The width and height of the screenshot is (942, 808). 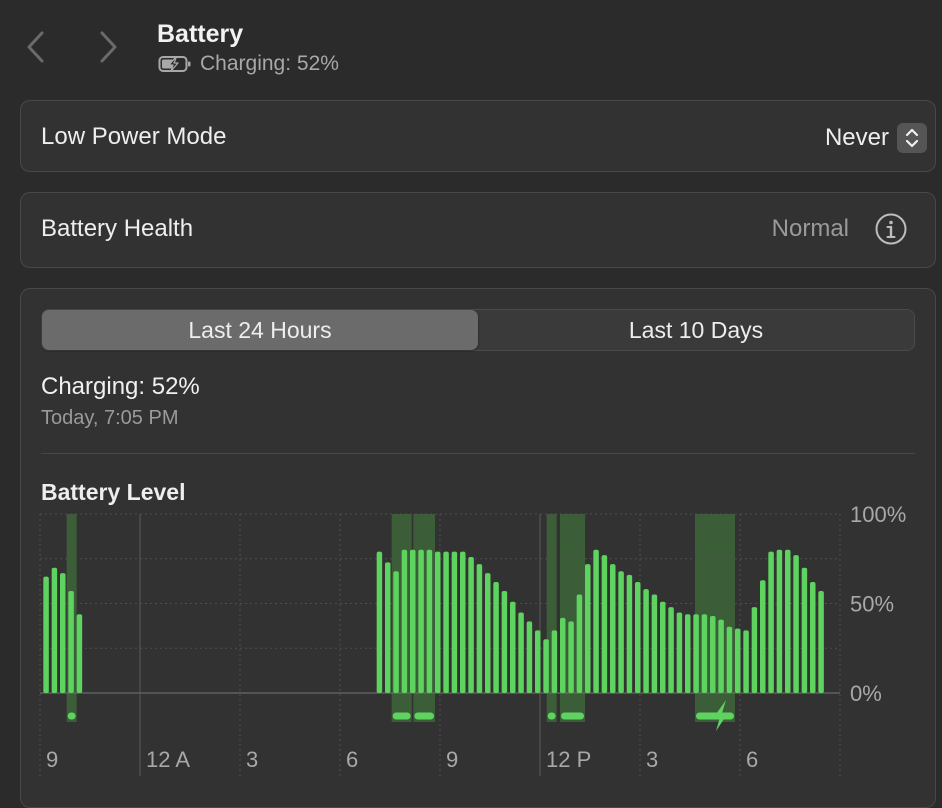 I want to click on y-tick-label: 50%, so click(x=872, y=604).